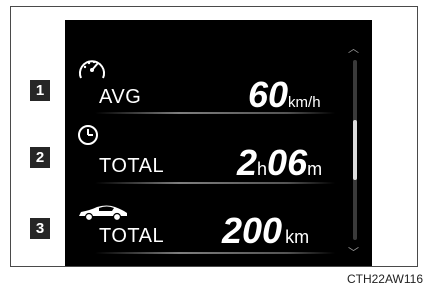 The height and width of the screenshot is (290, 429). What do you see at coordinates (287, 162) in the screenshot?
I see `total-time-minutes: 06` at bounding box center [287, 162].